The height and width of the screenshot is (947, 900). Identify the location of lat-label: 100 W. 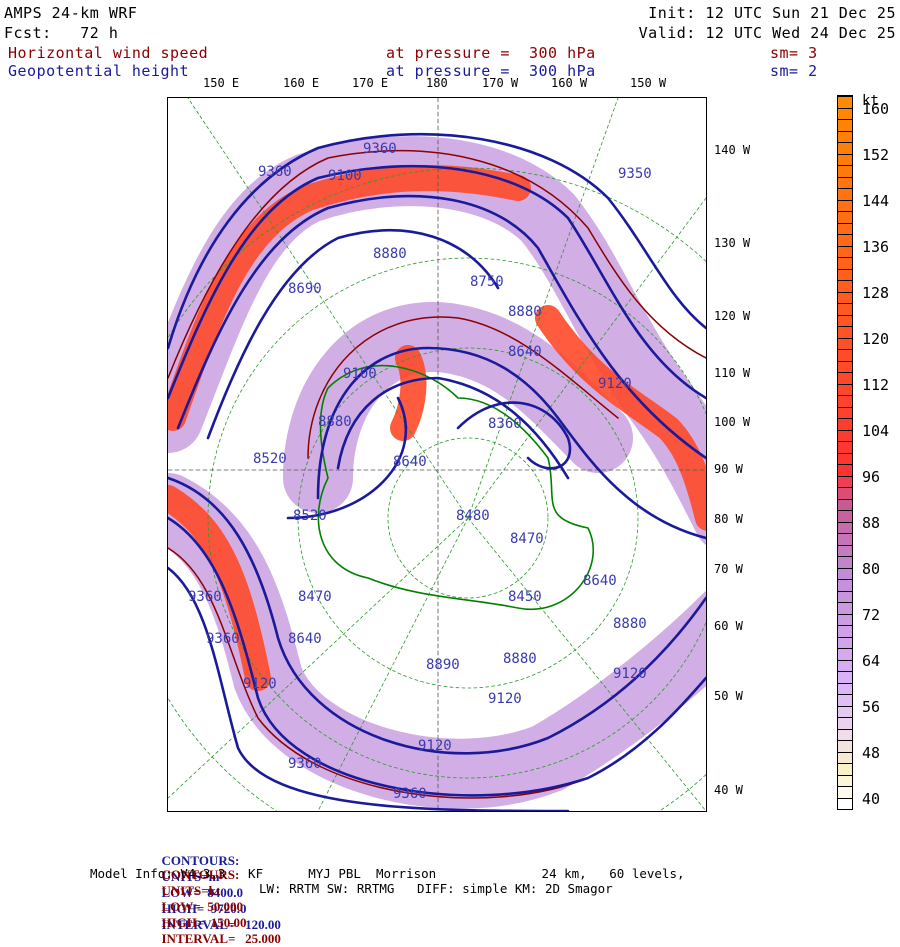
(732, 422).